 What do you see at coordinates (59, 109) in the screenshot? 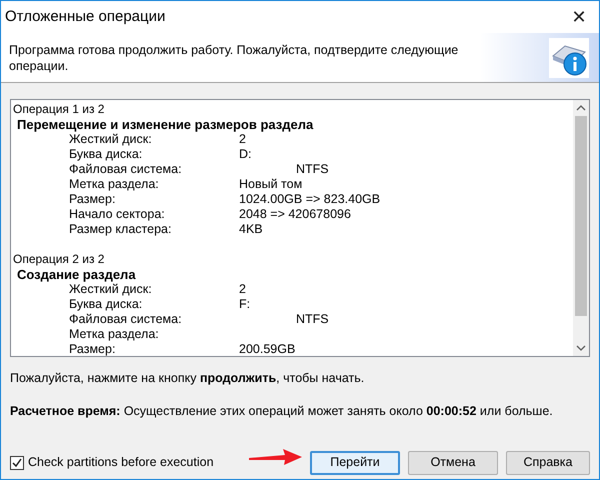
I see `operation-counter: Операция 1 из 2` at bounding box center [59, 109].